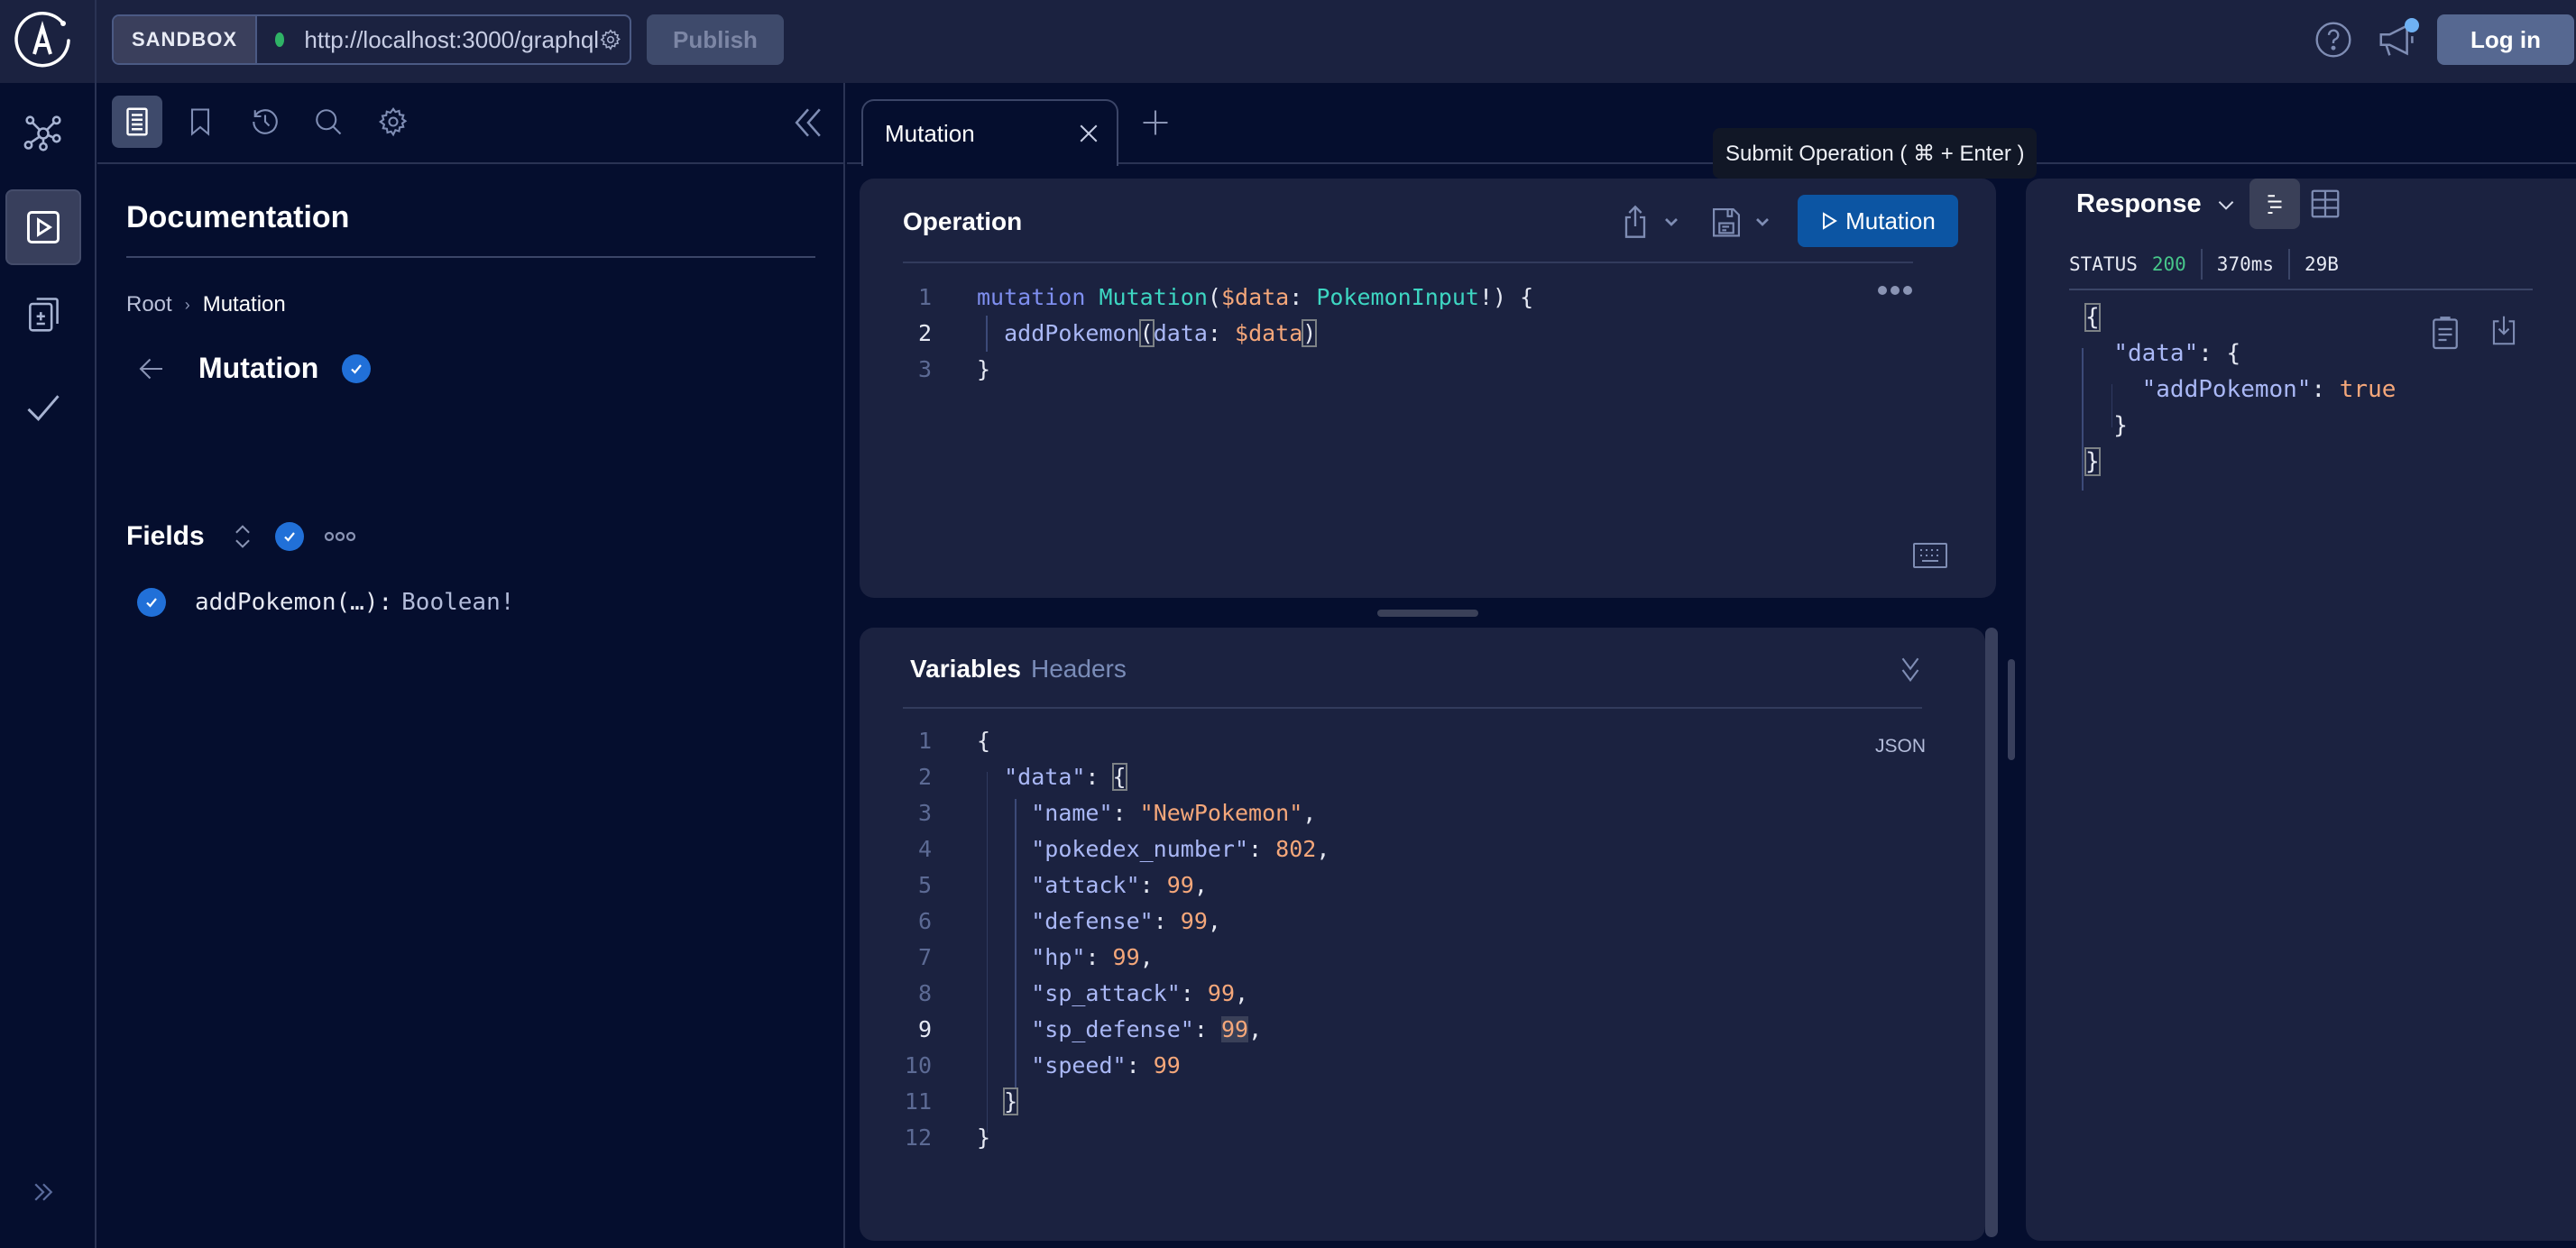  I want to click on divider, so click(2201, 264).